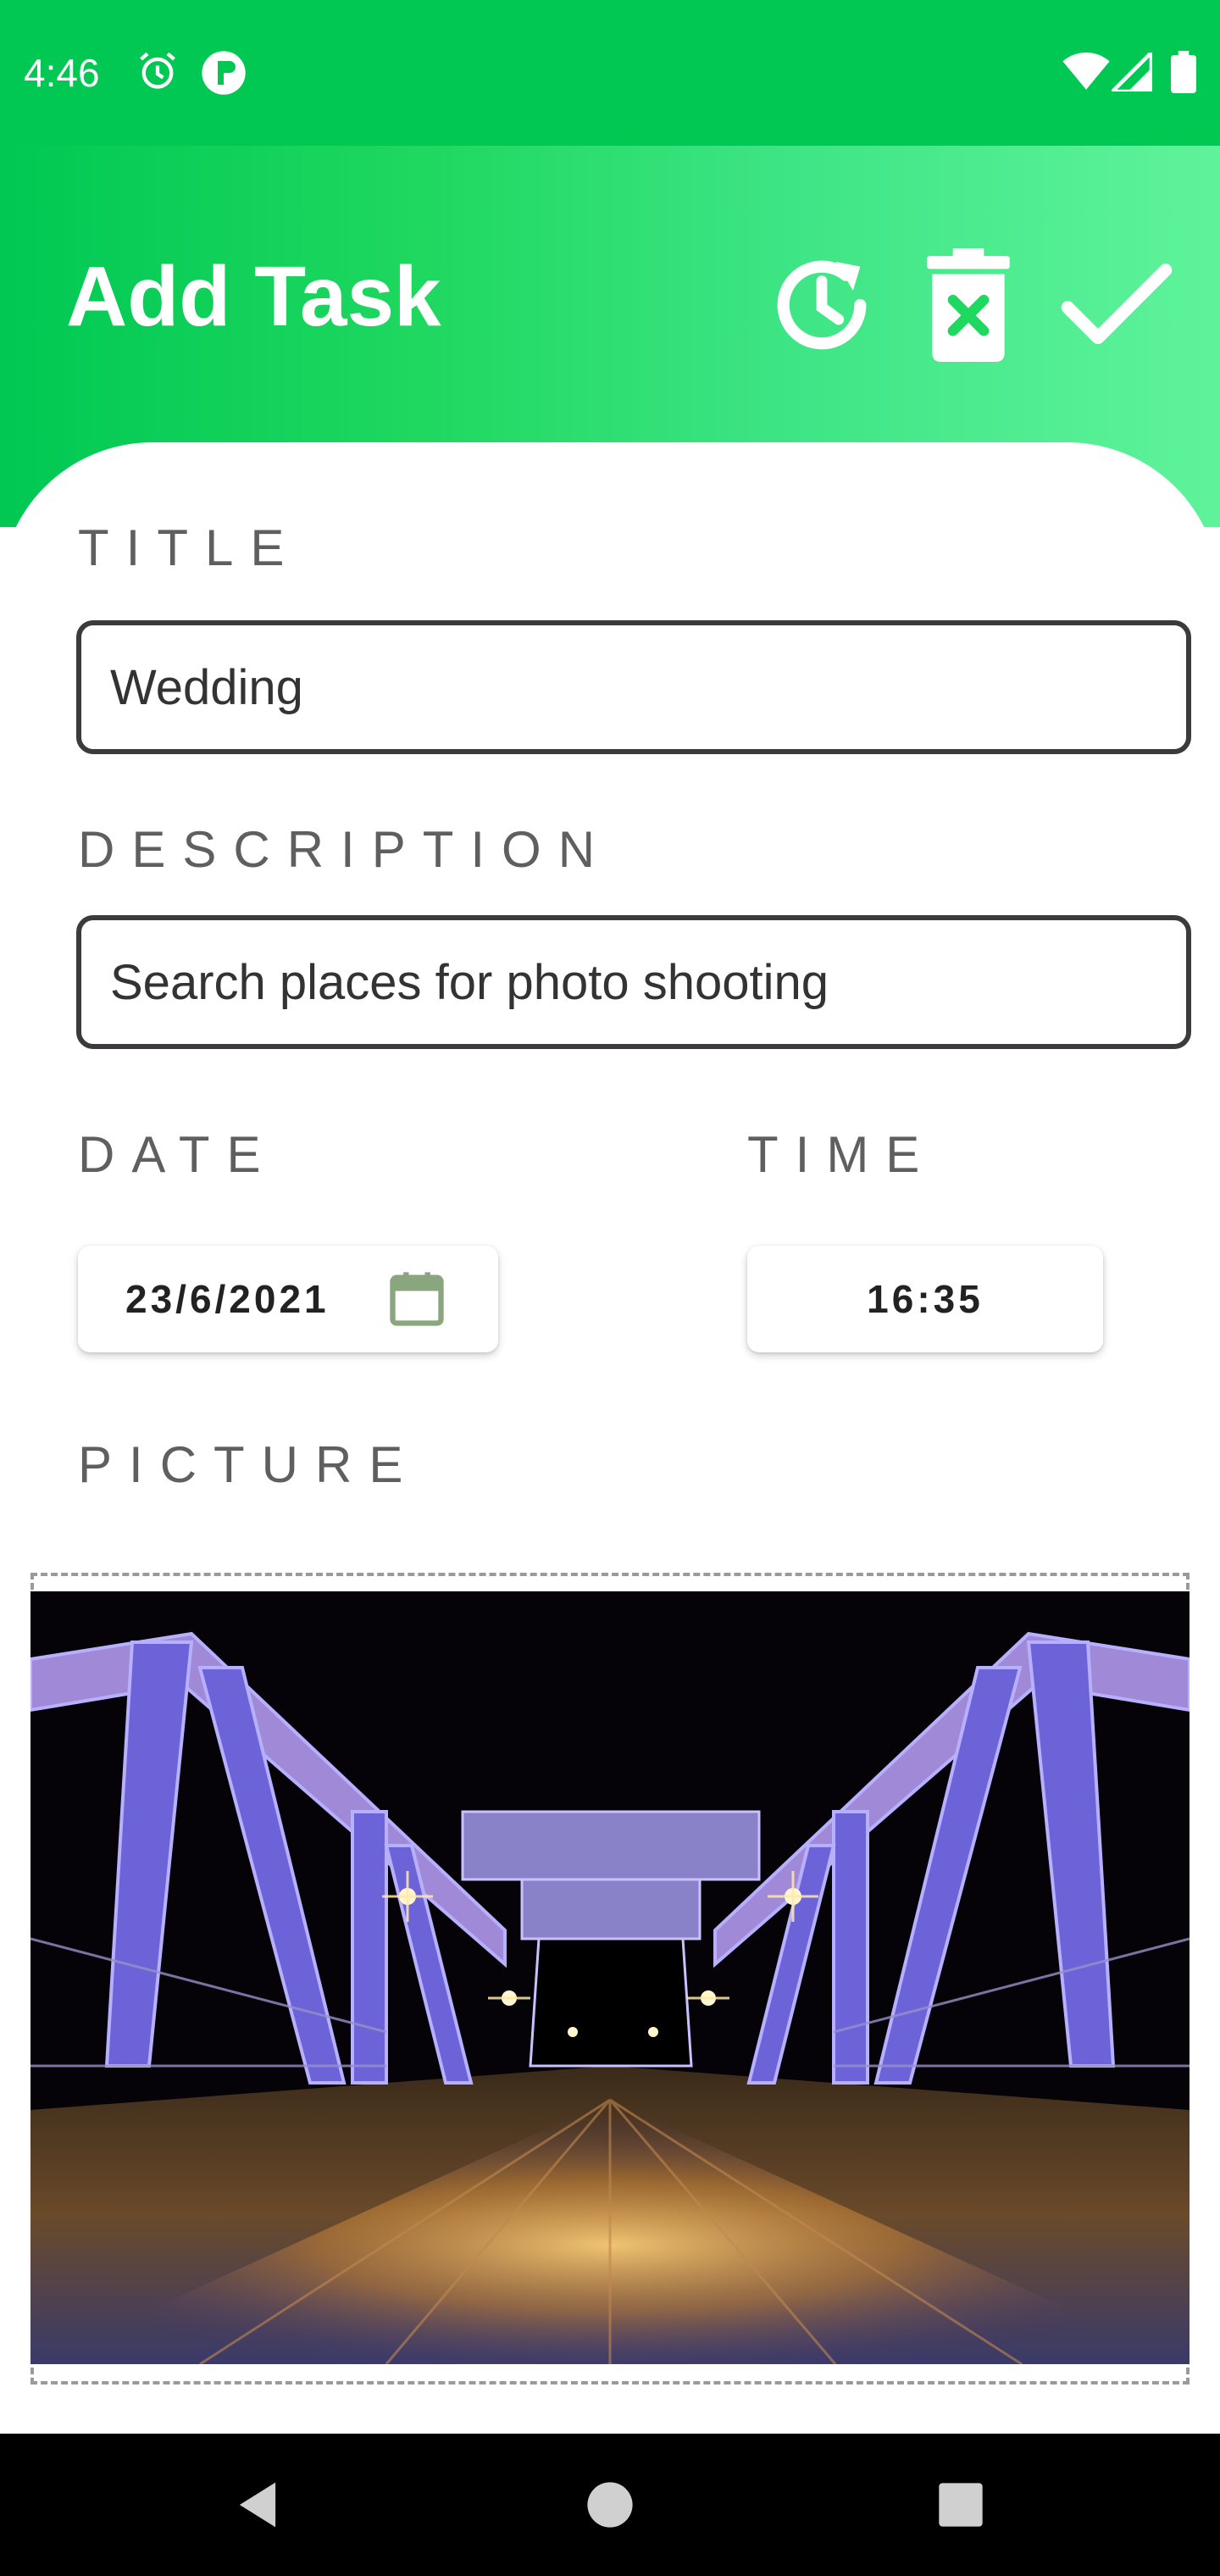 The width and height of the screenshot is (1220, 2576). I want to click on delete-icon, so click(968, 306).